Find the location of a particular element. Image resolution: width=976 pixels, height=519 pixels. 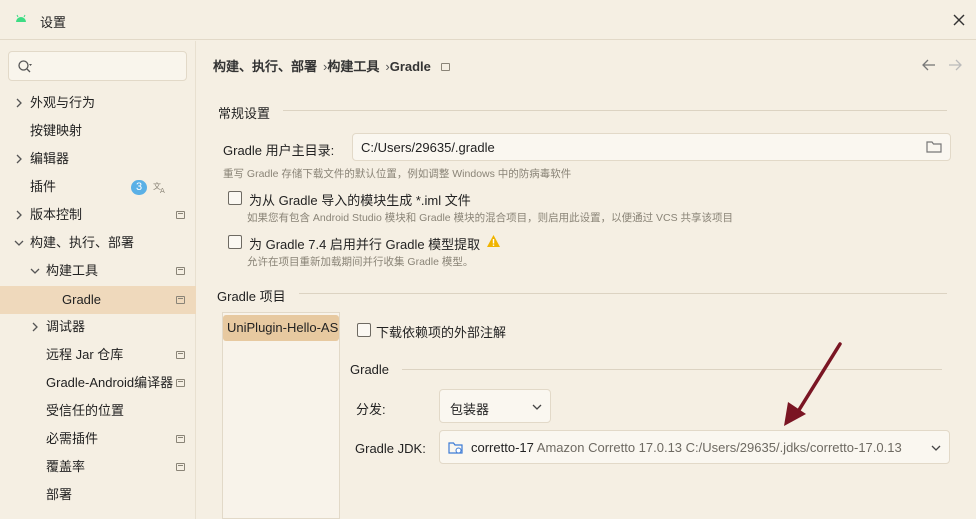

sidebar-item-label: 外观与行为 is located at coordinates (63, 102).